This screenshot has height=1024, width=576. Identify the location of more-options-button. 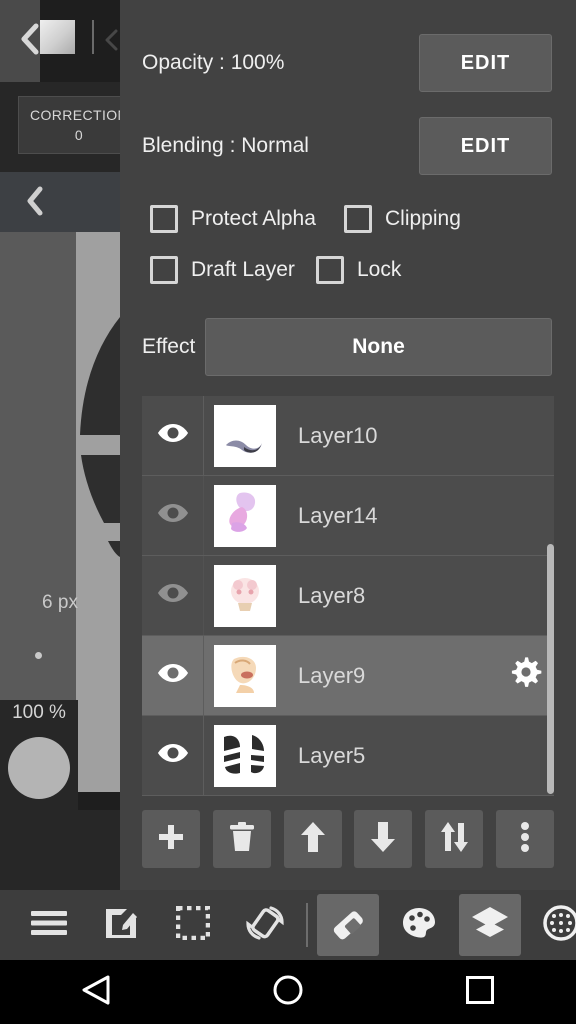
(524, 839).